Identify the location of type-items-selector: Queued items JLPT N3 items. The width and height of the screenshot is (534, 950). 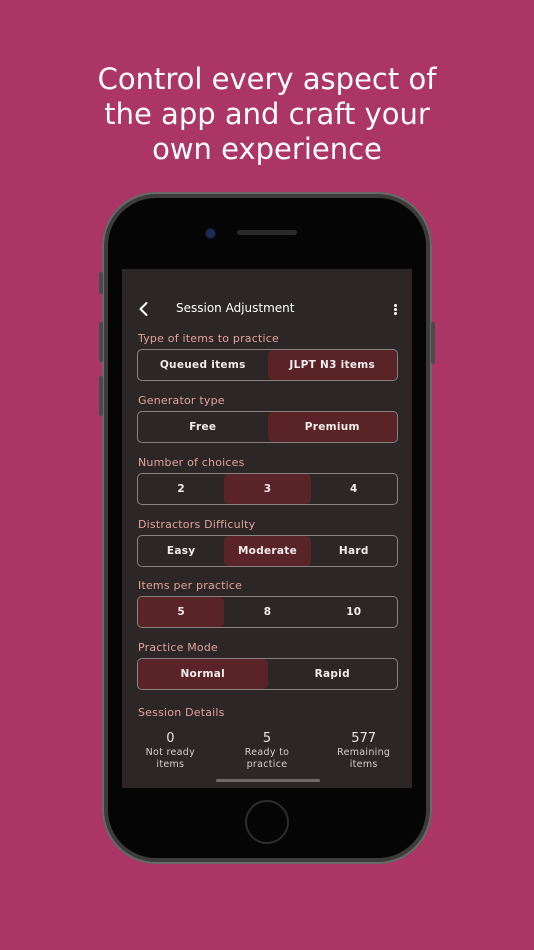
(267, 365).